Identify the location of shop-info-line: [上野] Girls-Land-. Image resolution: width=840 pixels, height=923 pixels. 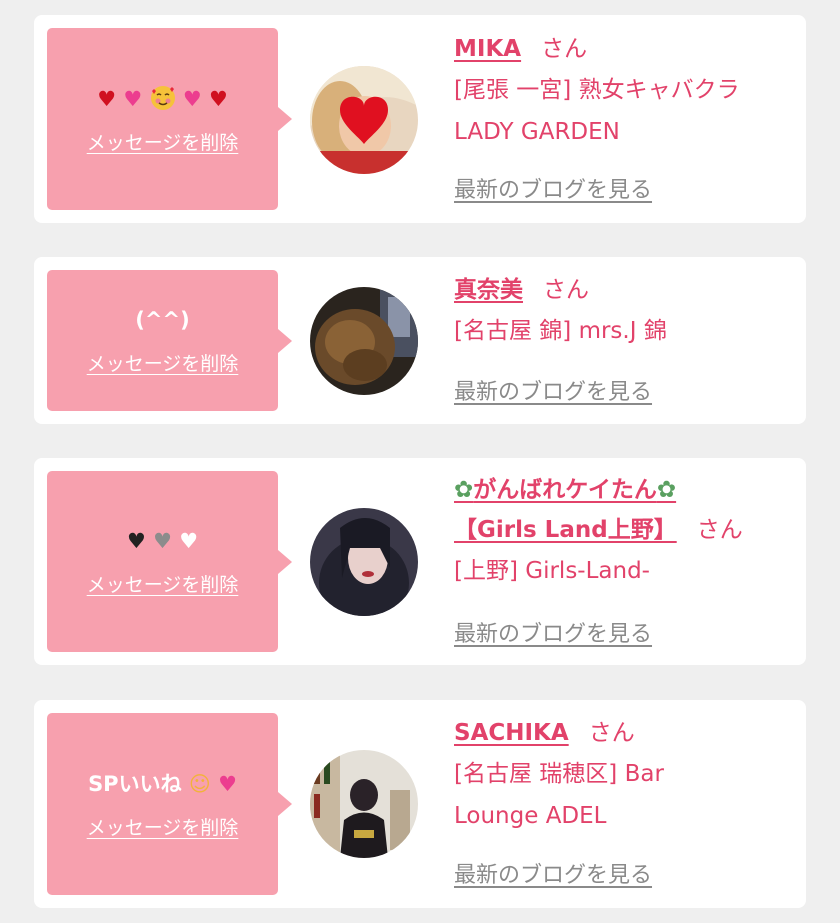
(552, 571).